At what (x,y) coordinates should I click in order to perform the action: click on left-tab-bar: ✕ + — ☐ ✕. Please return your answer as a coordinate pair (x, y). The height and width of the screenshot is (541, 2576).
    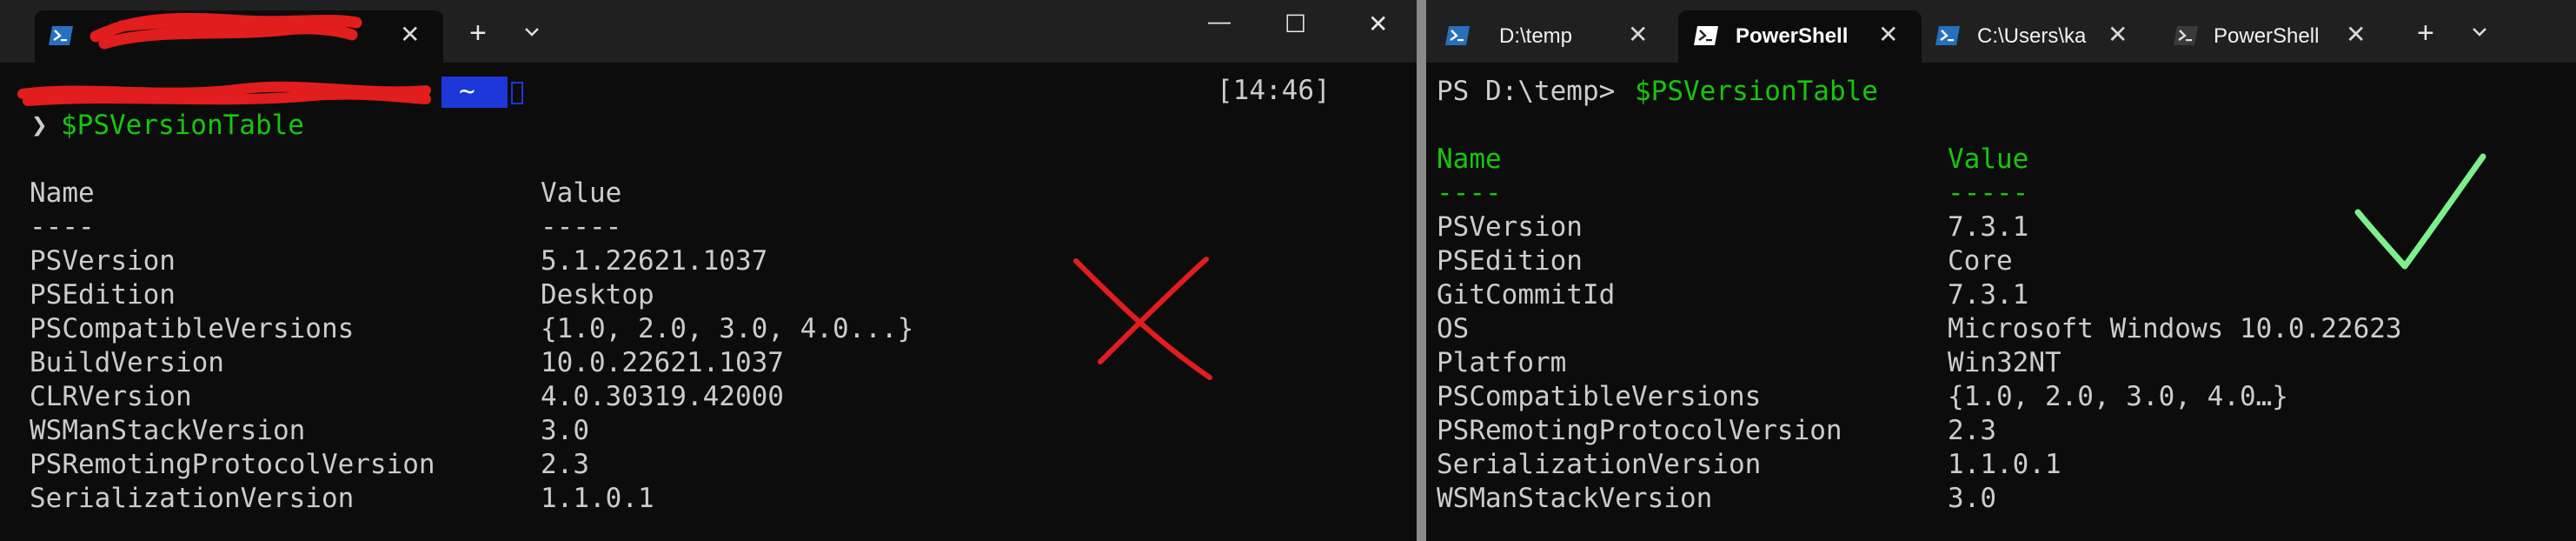
    Looking at the image, I should click on (708, 31).